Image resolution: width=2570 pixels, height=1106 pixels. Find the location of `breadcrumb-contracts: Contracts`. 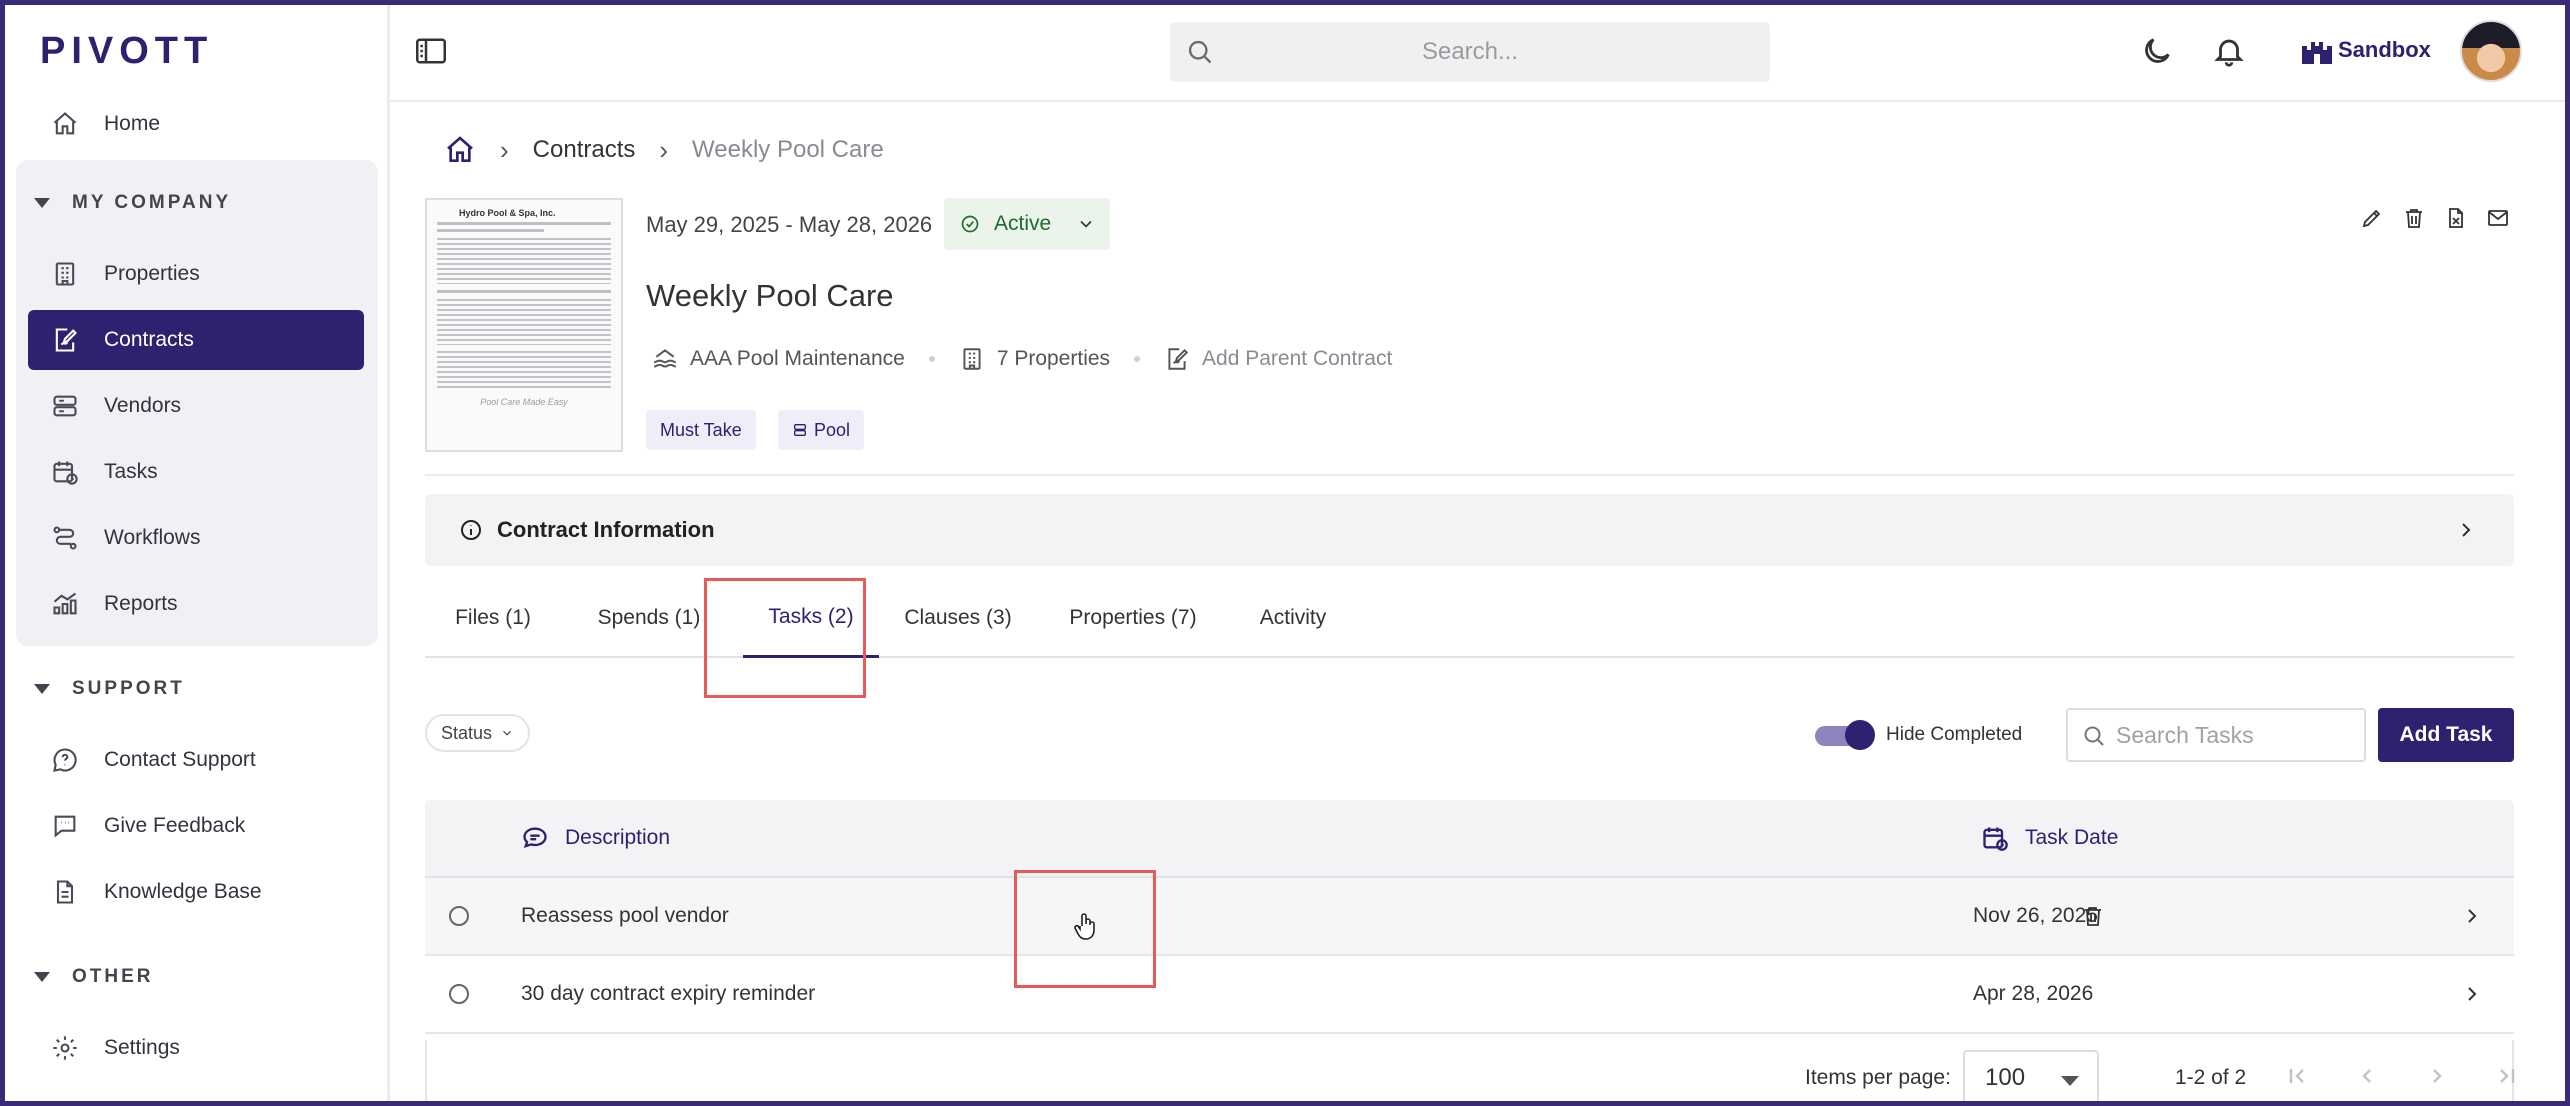

breadcrumb-contracts: Contracts is located at coordinates (584, 150).